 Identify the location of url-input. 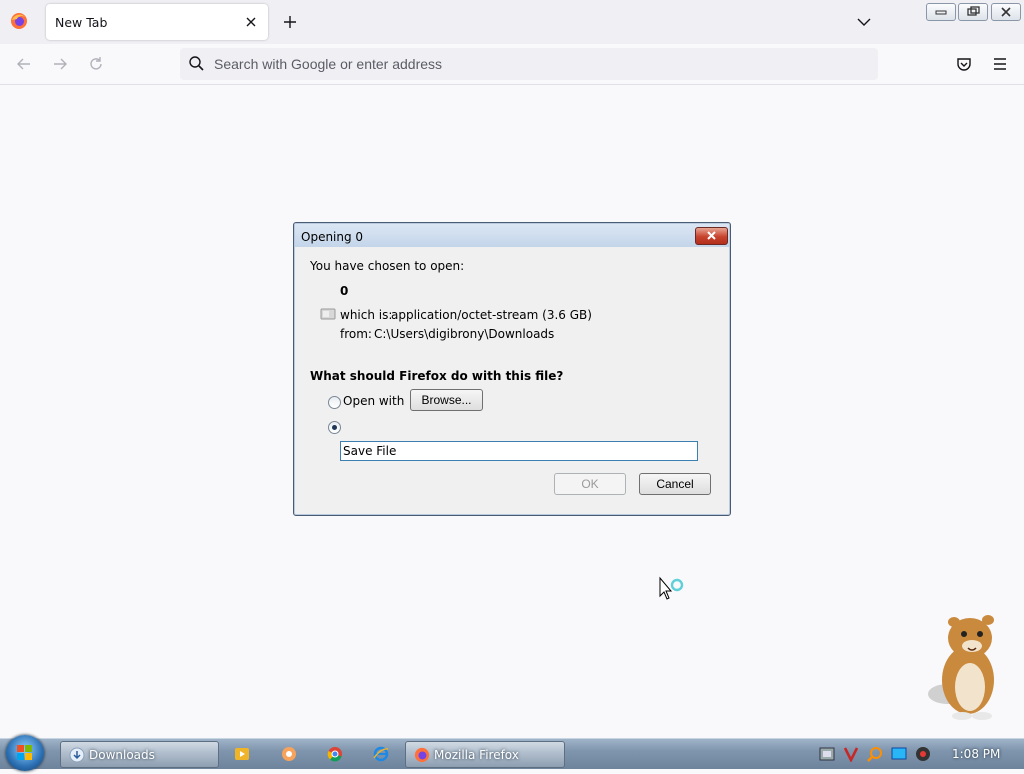
(534, 64).